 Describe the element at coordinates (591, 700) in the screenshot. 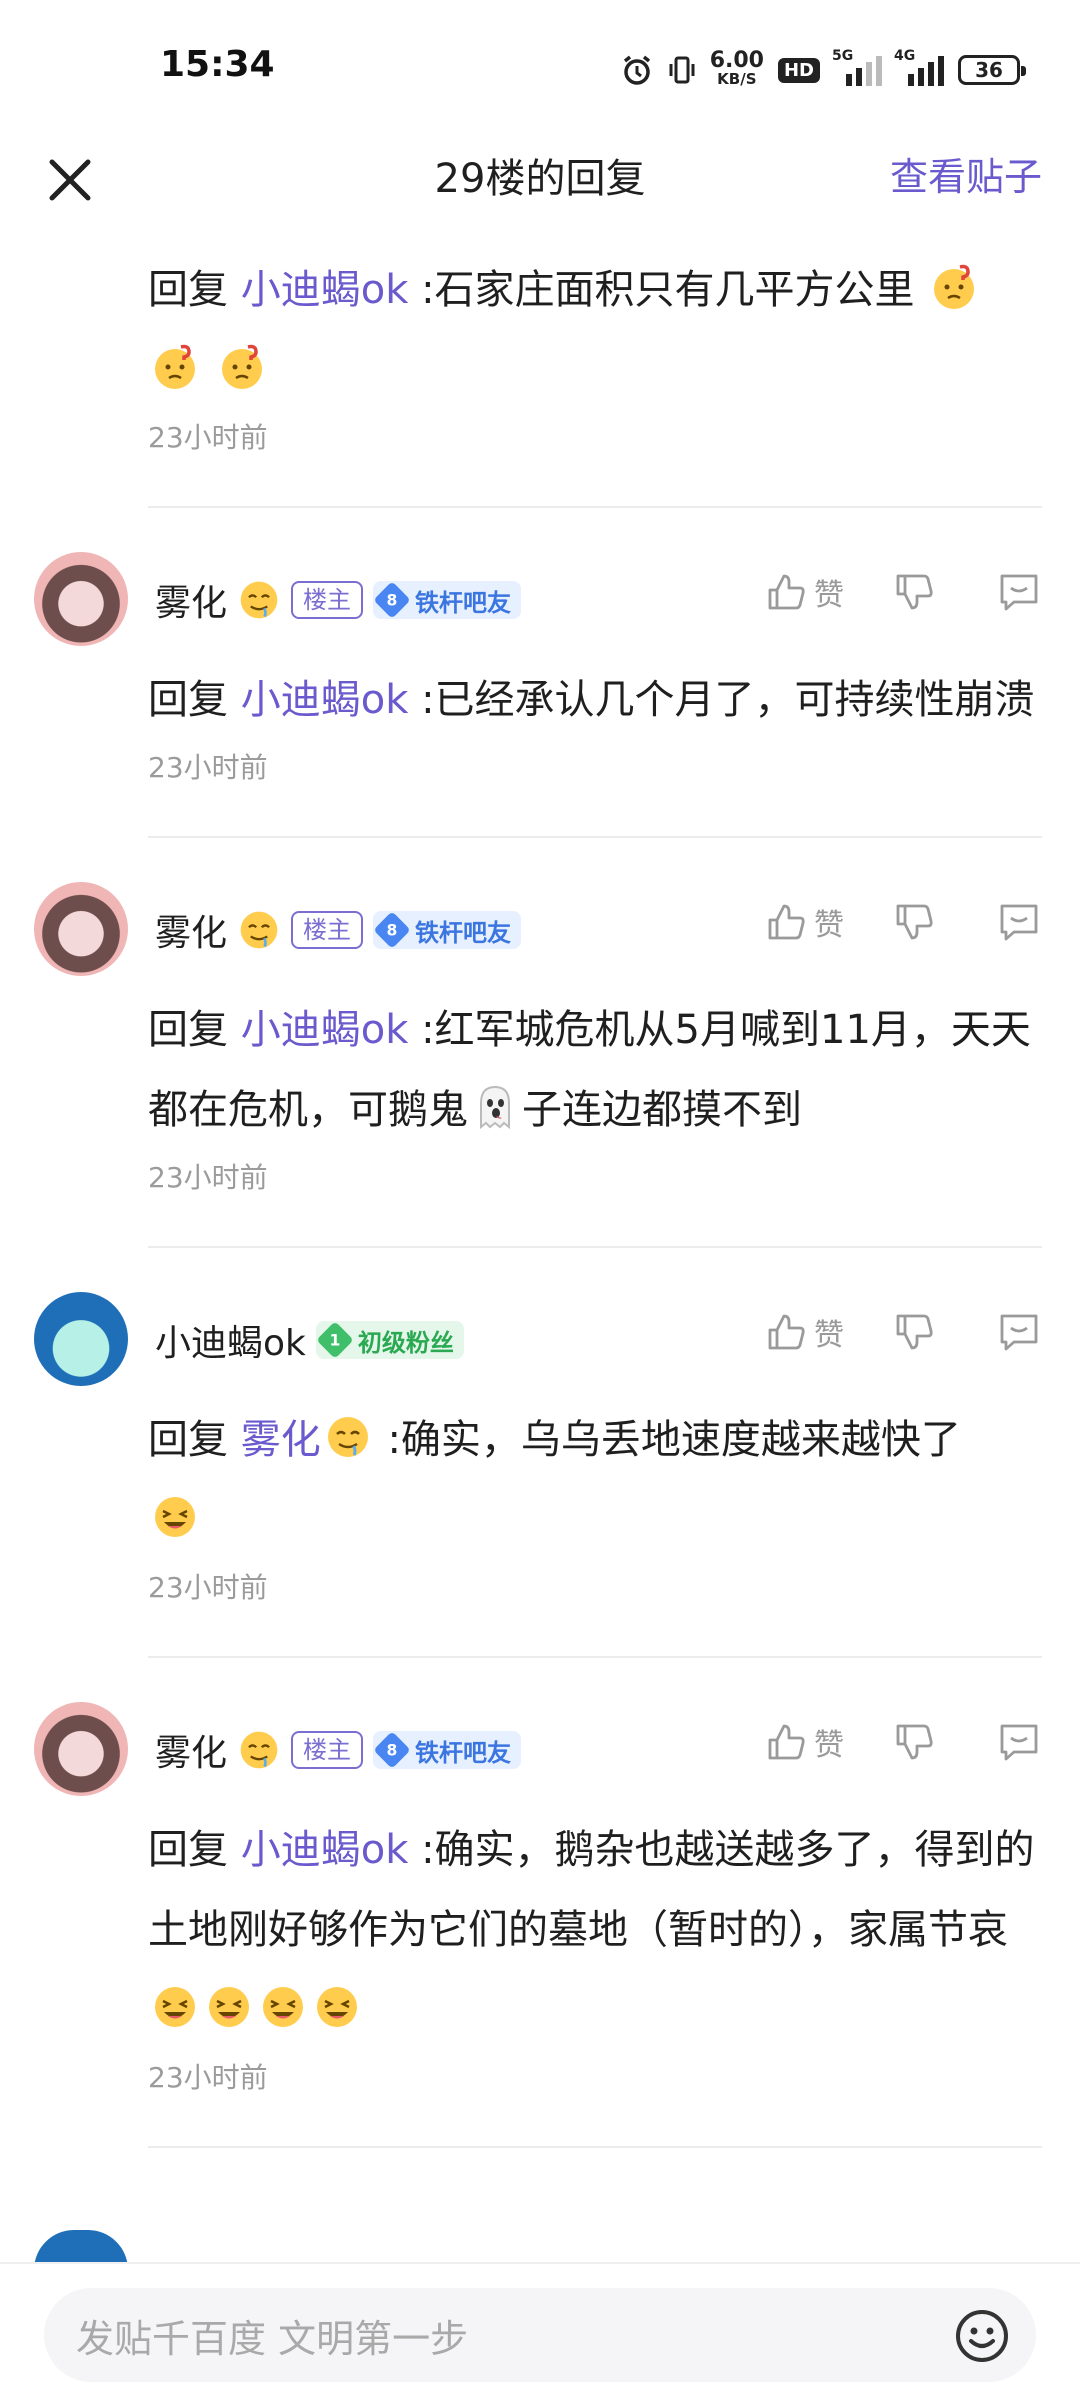

I see `reply-content: 回复 小迪蝎ok :已经承认几个月了，可持续性崩溃` at that location.